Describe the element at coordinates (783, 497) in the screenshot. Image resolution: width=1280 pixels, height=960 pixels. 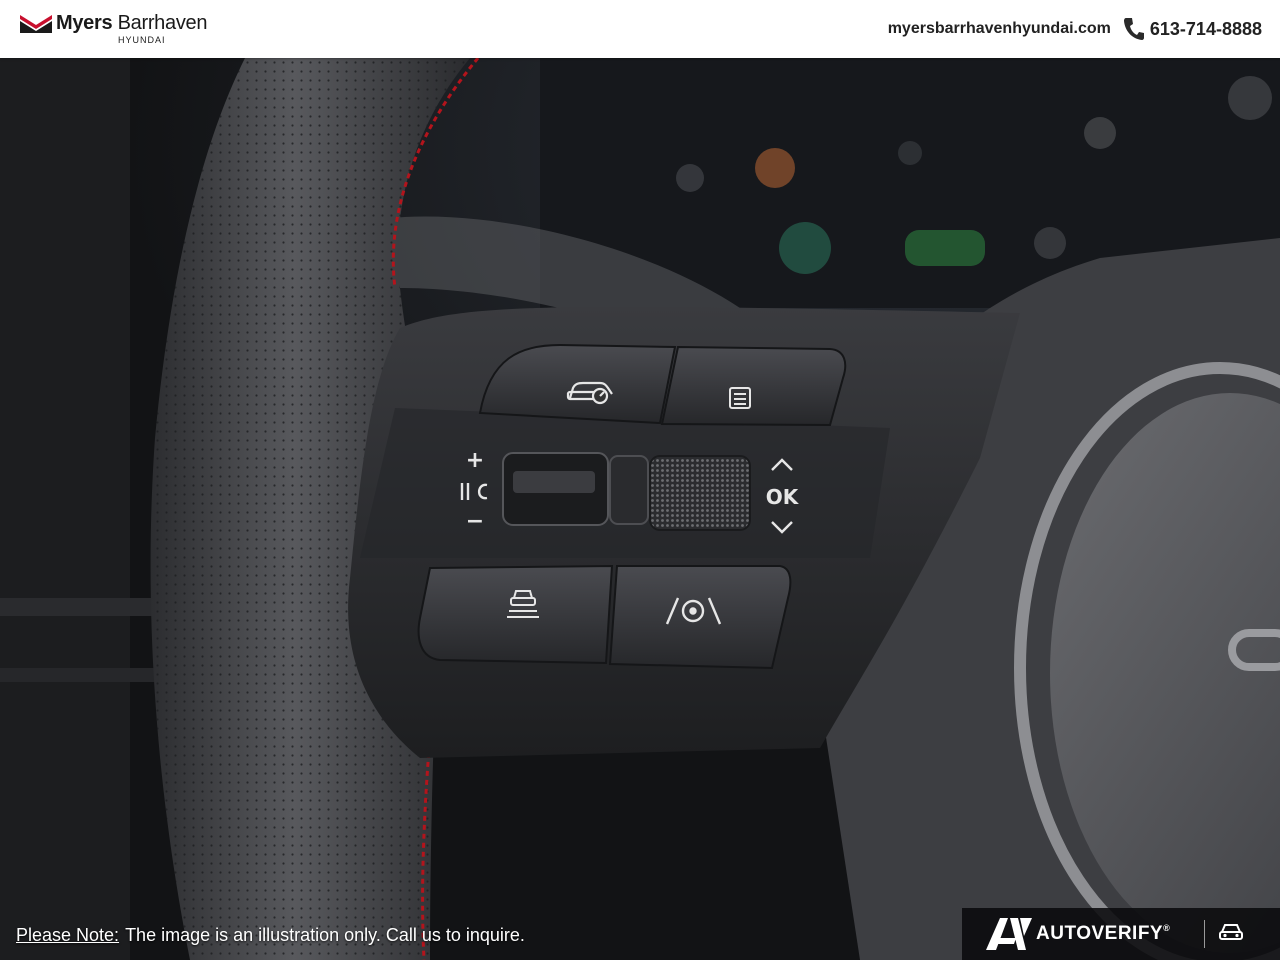
I see `ok-label: OK` at that location.